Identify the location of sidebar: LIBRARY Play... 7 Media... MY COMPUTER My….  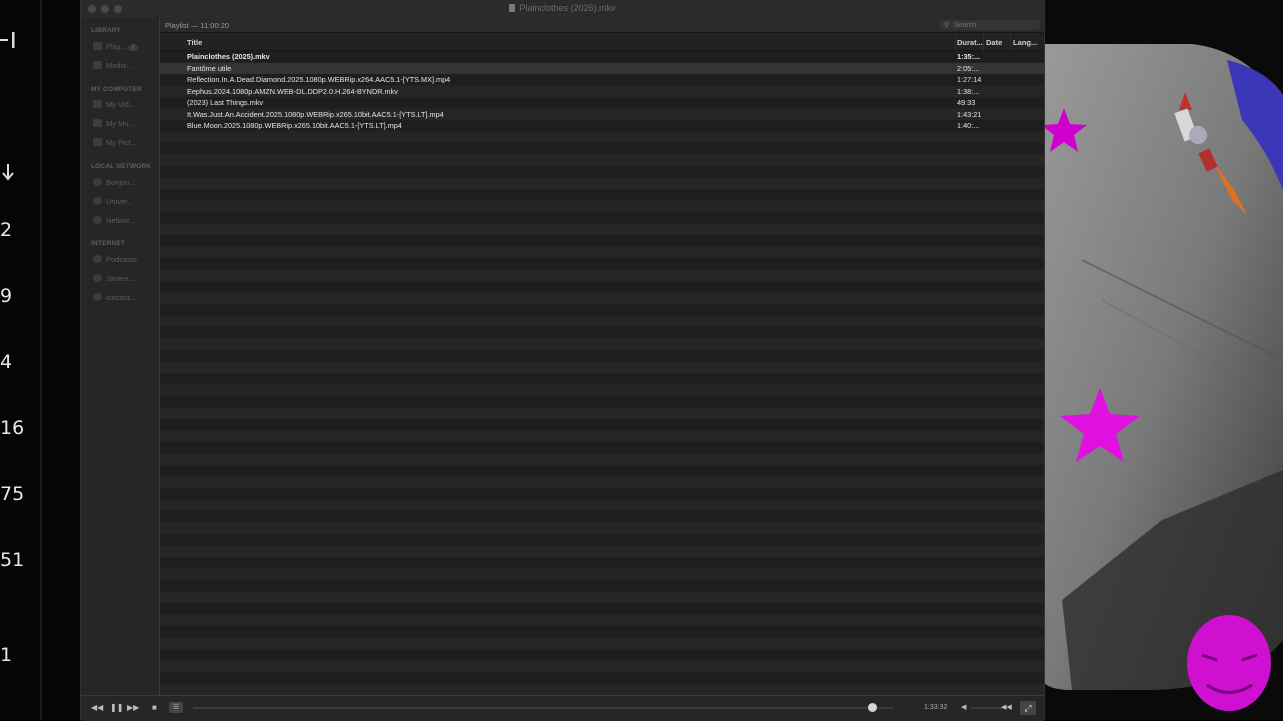
(120, 356).